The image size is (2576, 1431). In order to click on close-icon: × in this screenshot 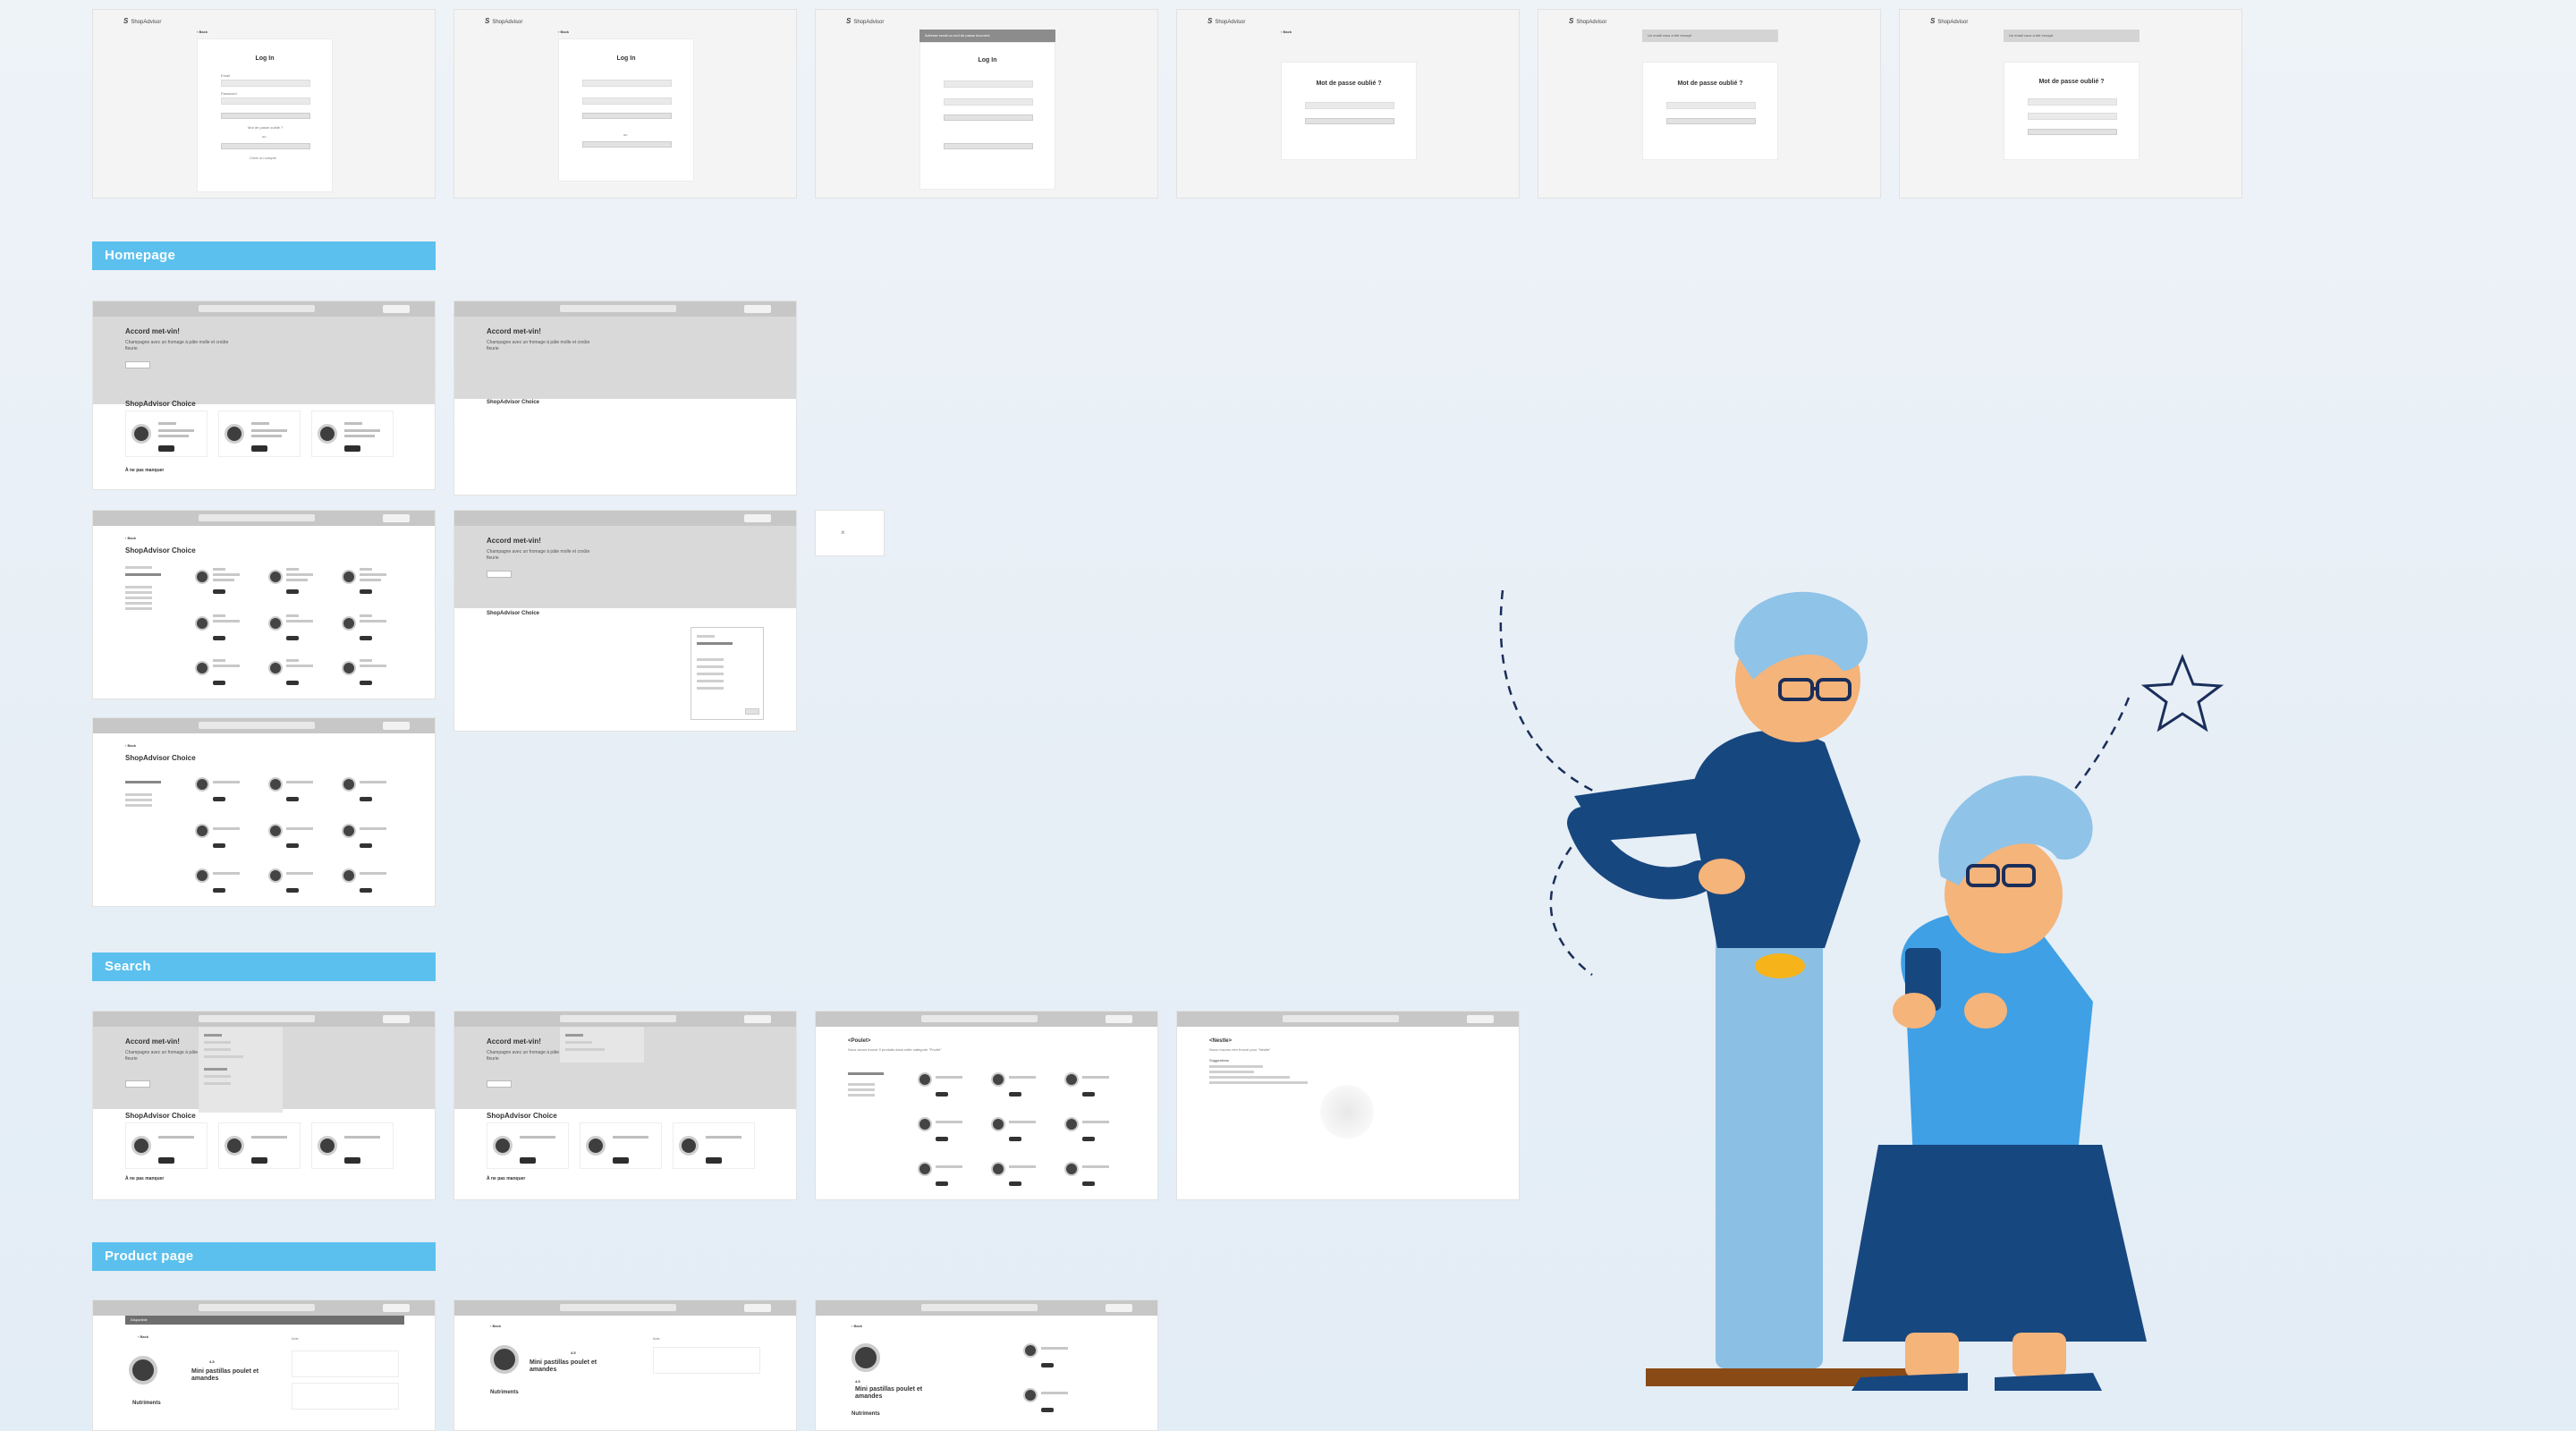, I will do `click(843, 533)`.